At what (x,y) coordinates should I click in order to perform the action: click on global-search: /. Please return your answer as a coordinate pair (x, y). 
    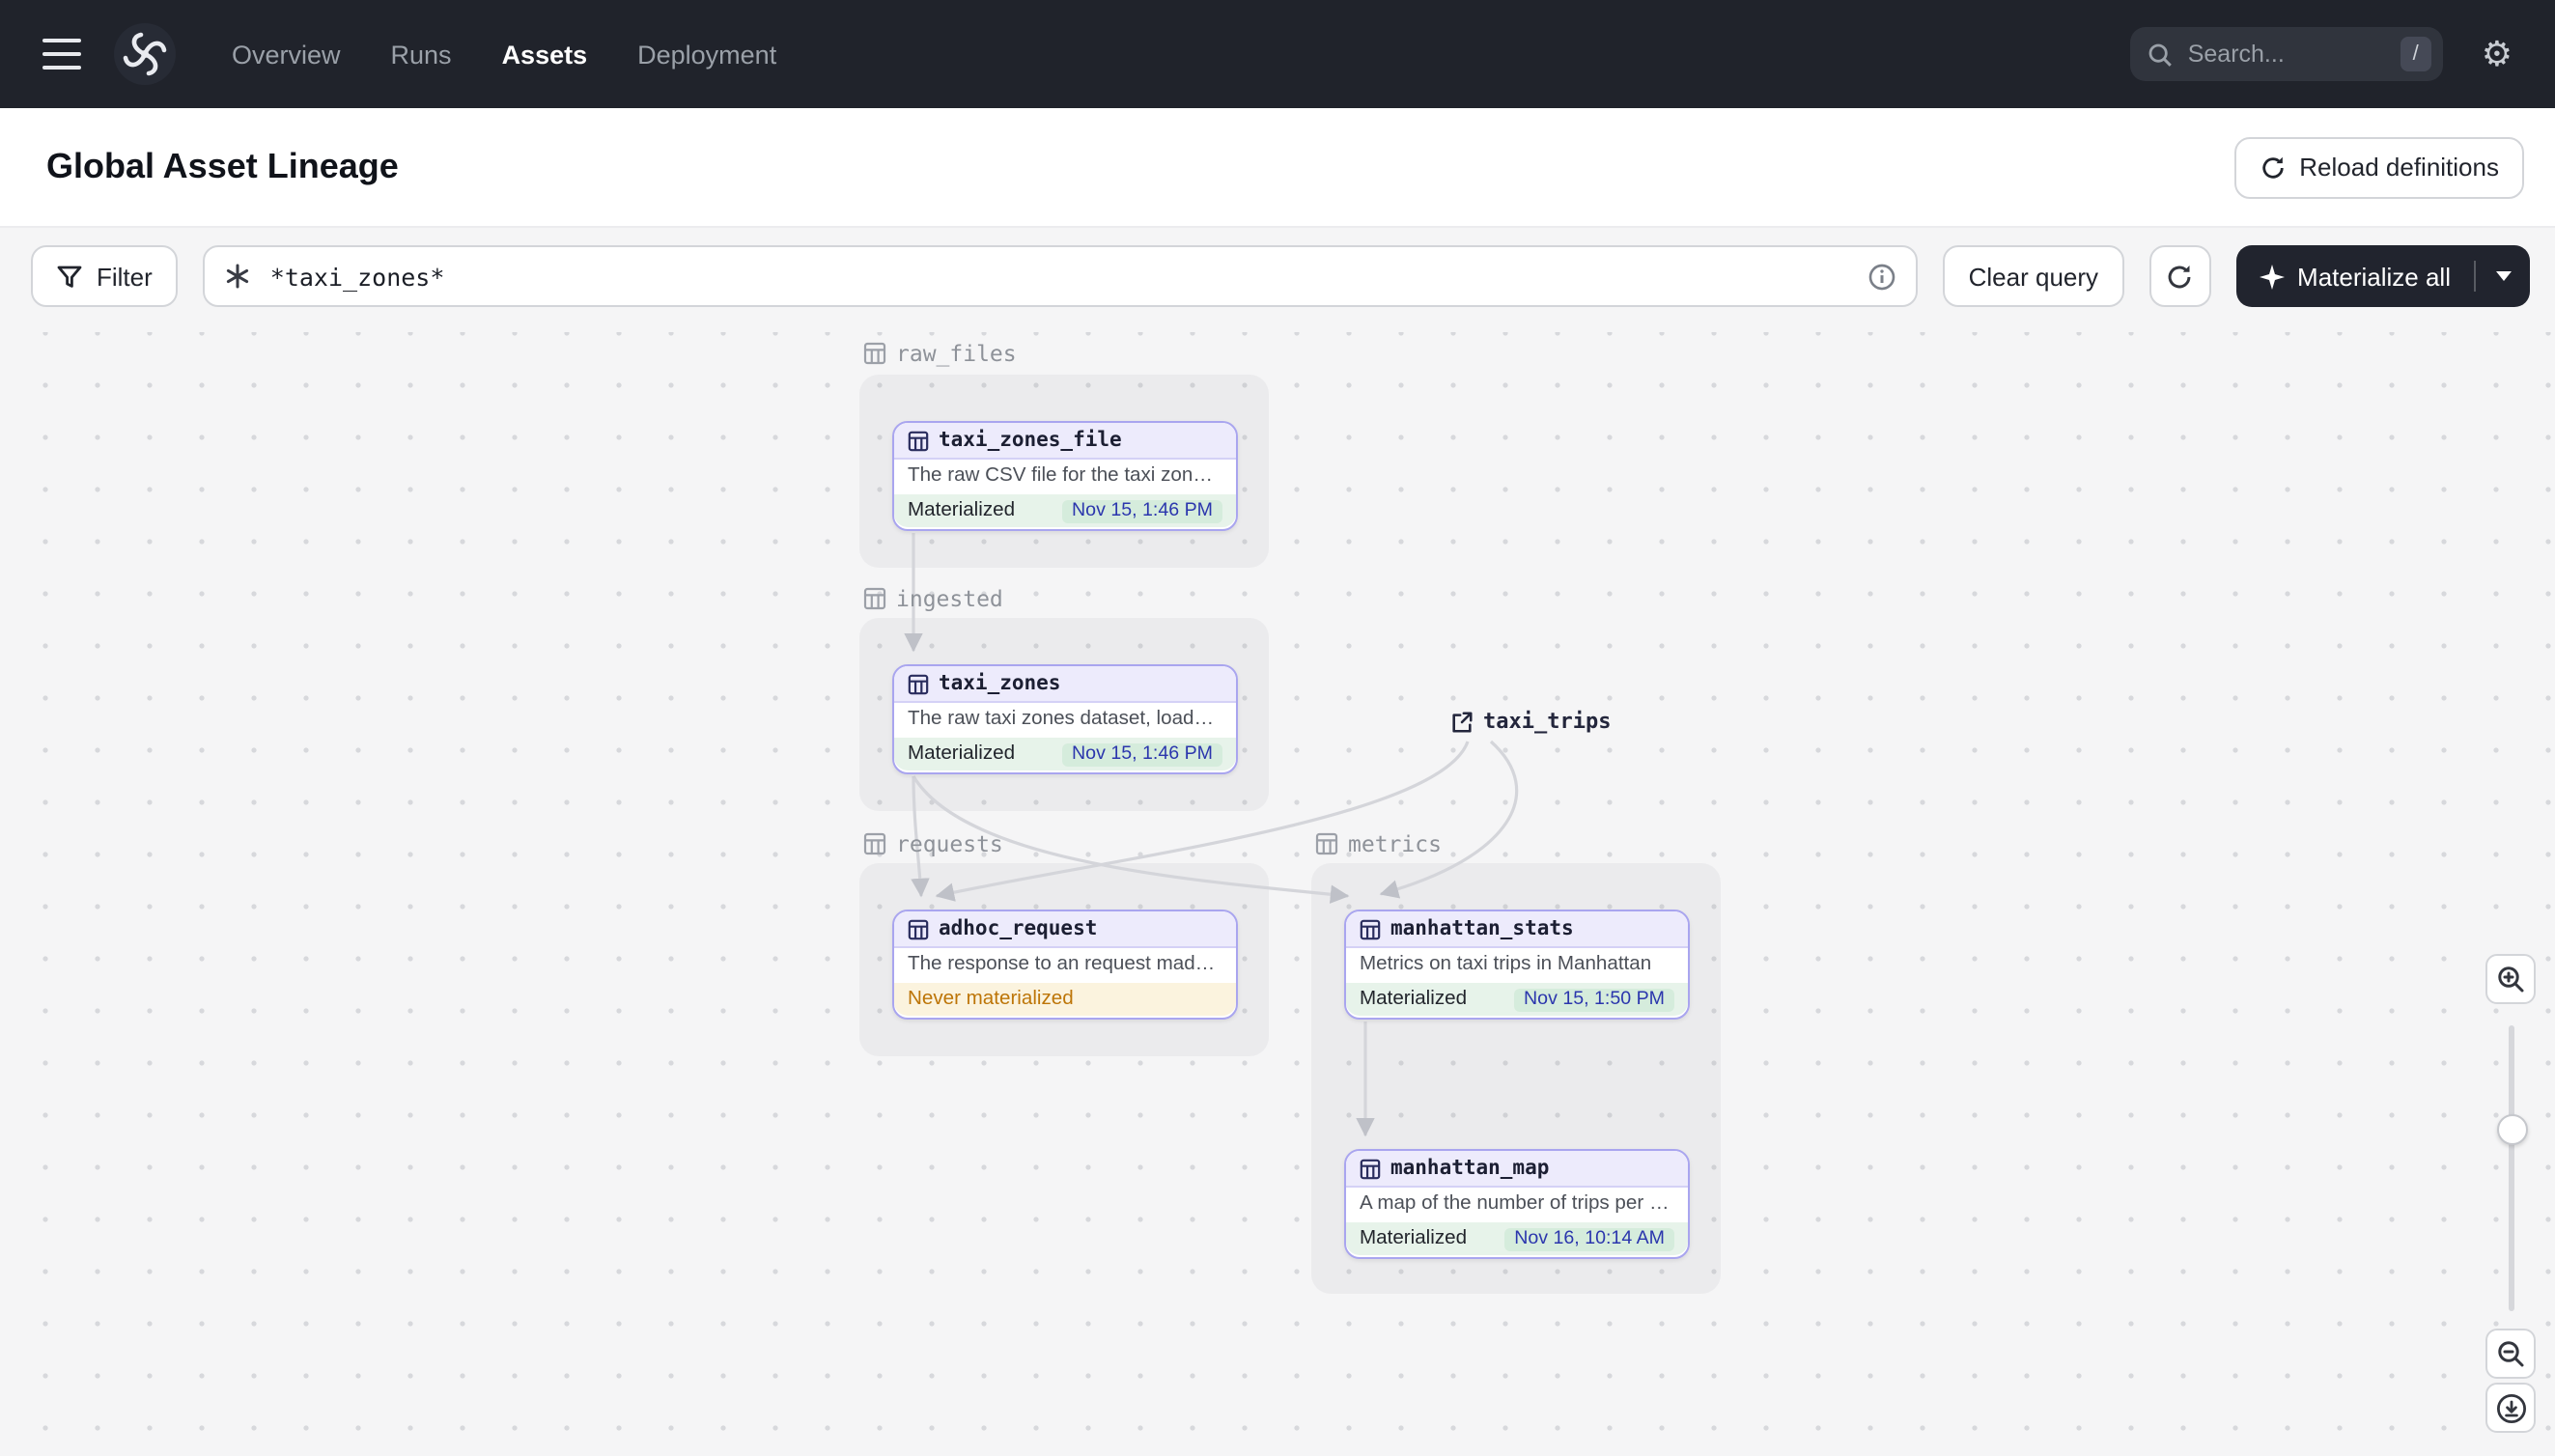
    Looking at the image, I should click on (2286, 54).